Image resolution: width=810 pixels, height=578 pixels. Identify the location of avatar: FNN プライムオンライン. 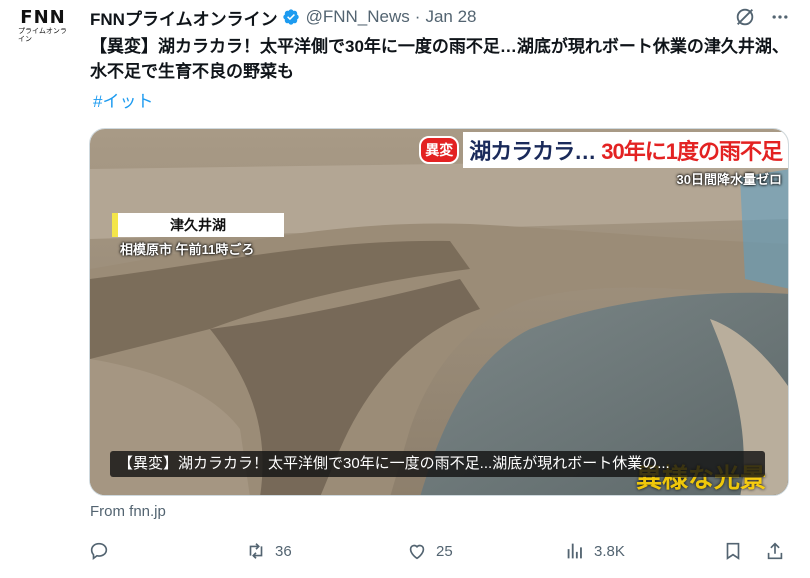
(43, 28).